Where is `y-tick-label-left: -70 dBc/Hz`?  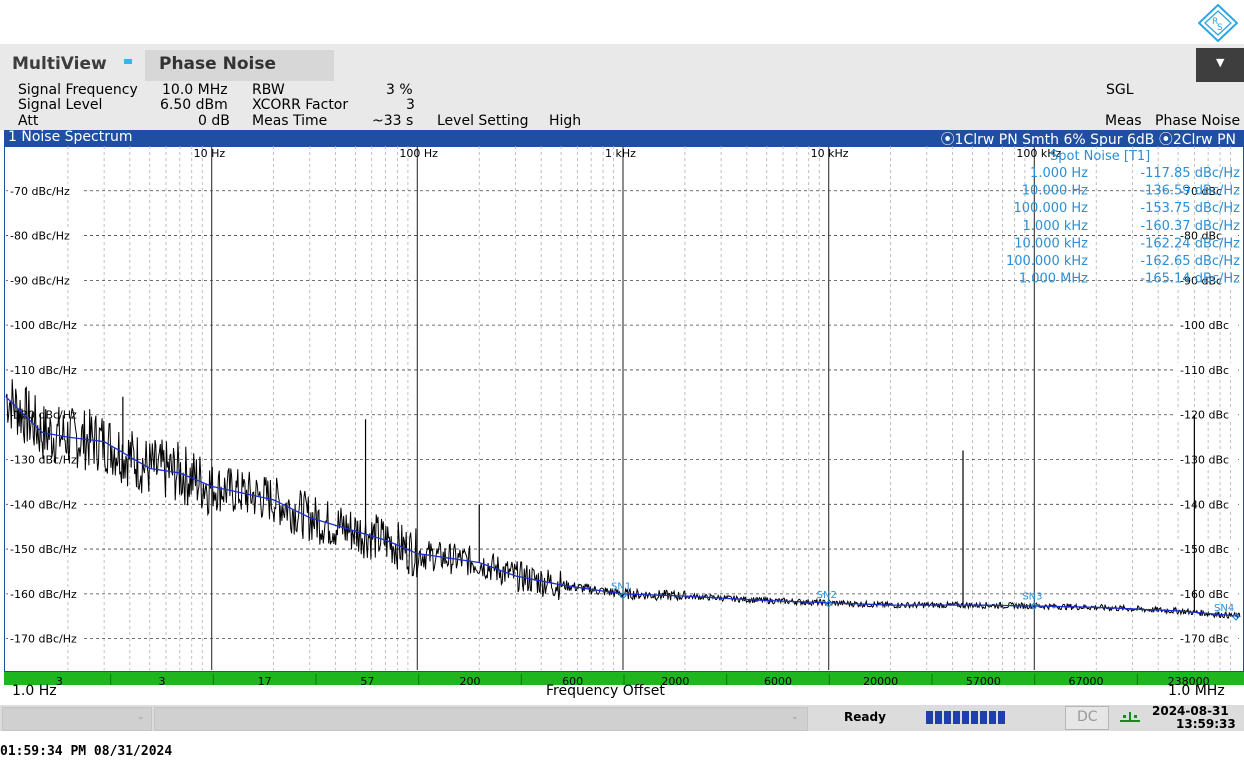 y-tick-label-left: -70 dBc/Hz is located at coordinates (40, 191).